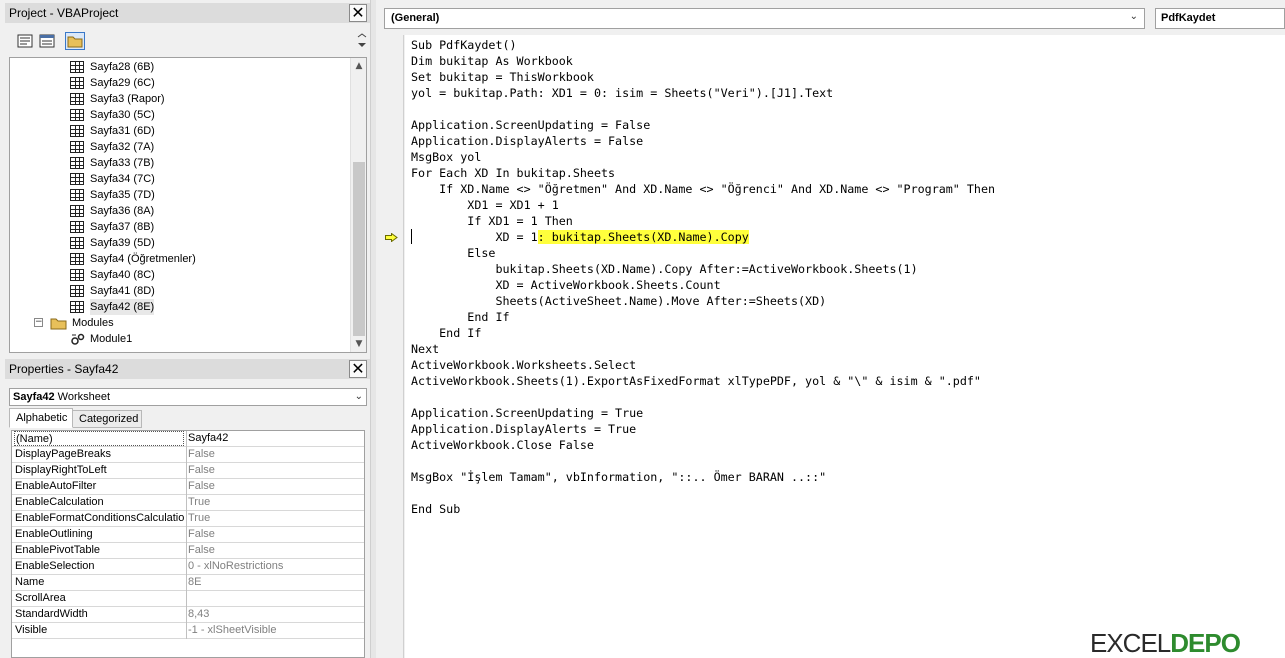 Image resolution: width=1285 pixels, height=658 pixels. I want to click on property-name: Name, so click(30, 582).